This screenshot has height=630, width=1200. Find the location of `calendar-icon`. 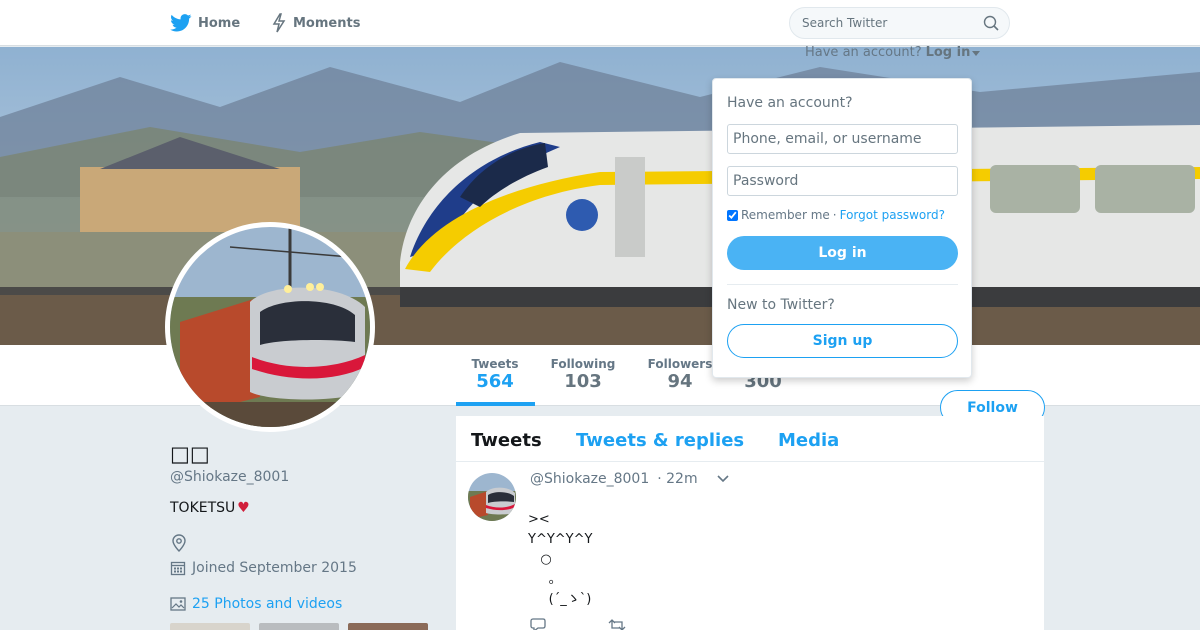

calendar-icon is located at coordinates (178, 568).